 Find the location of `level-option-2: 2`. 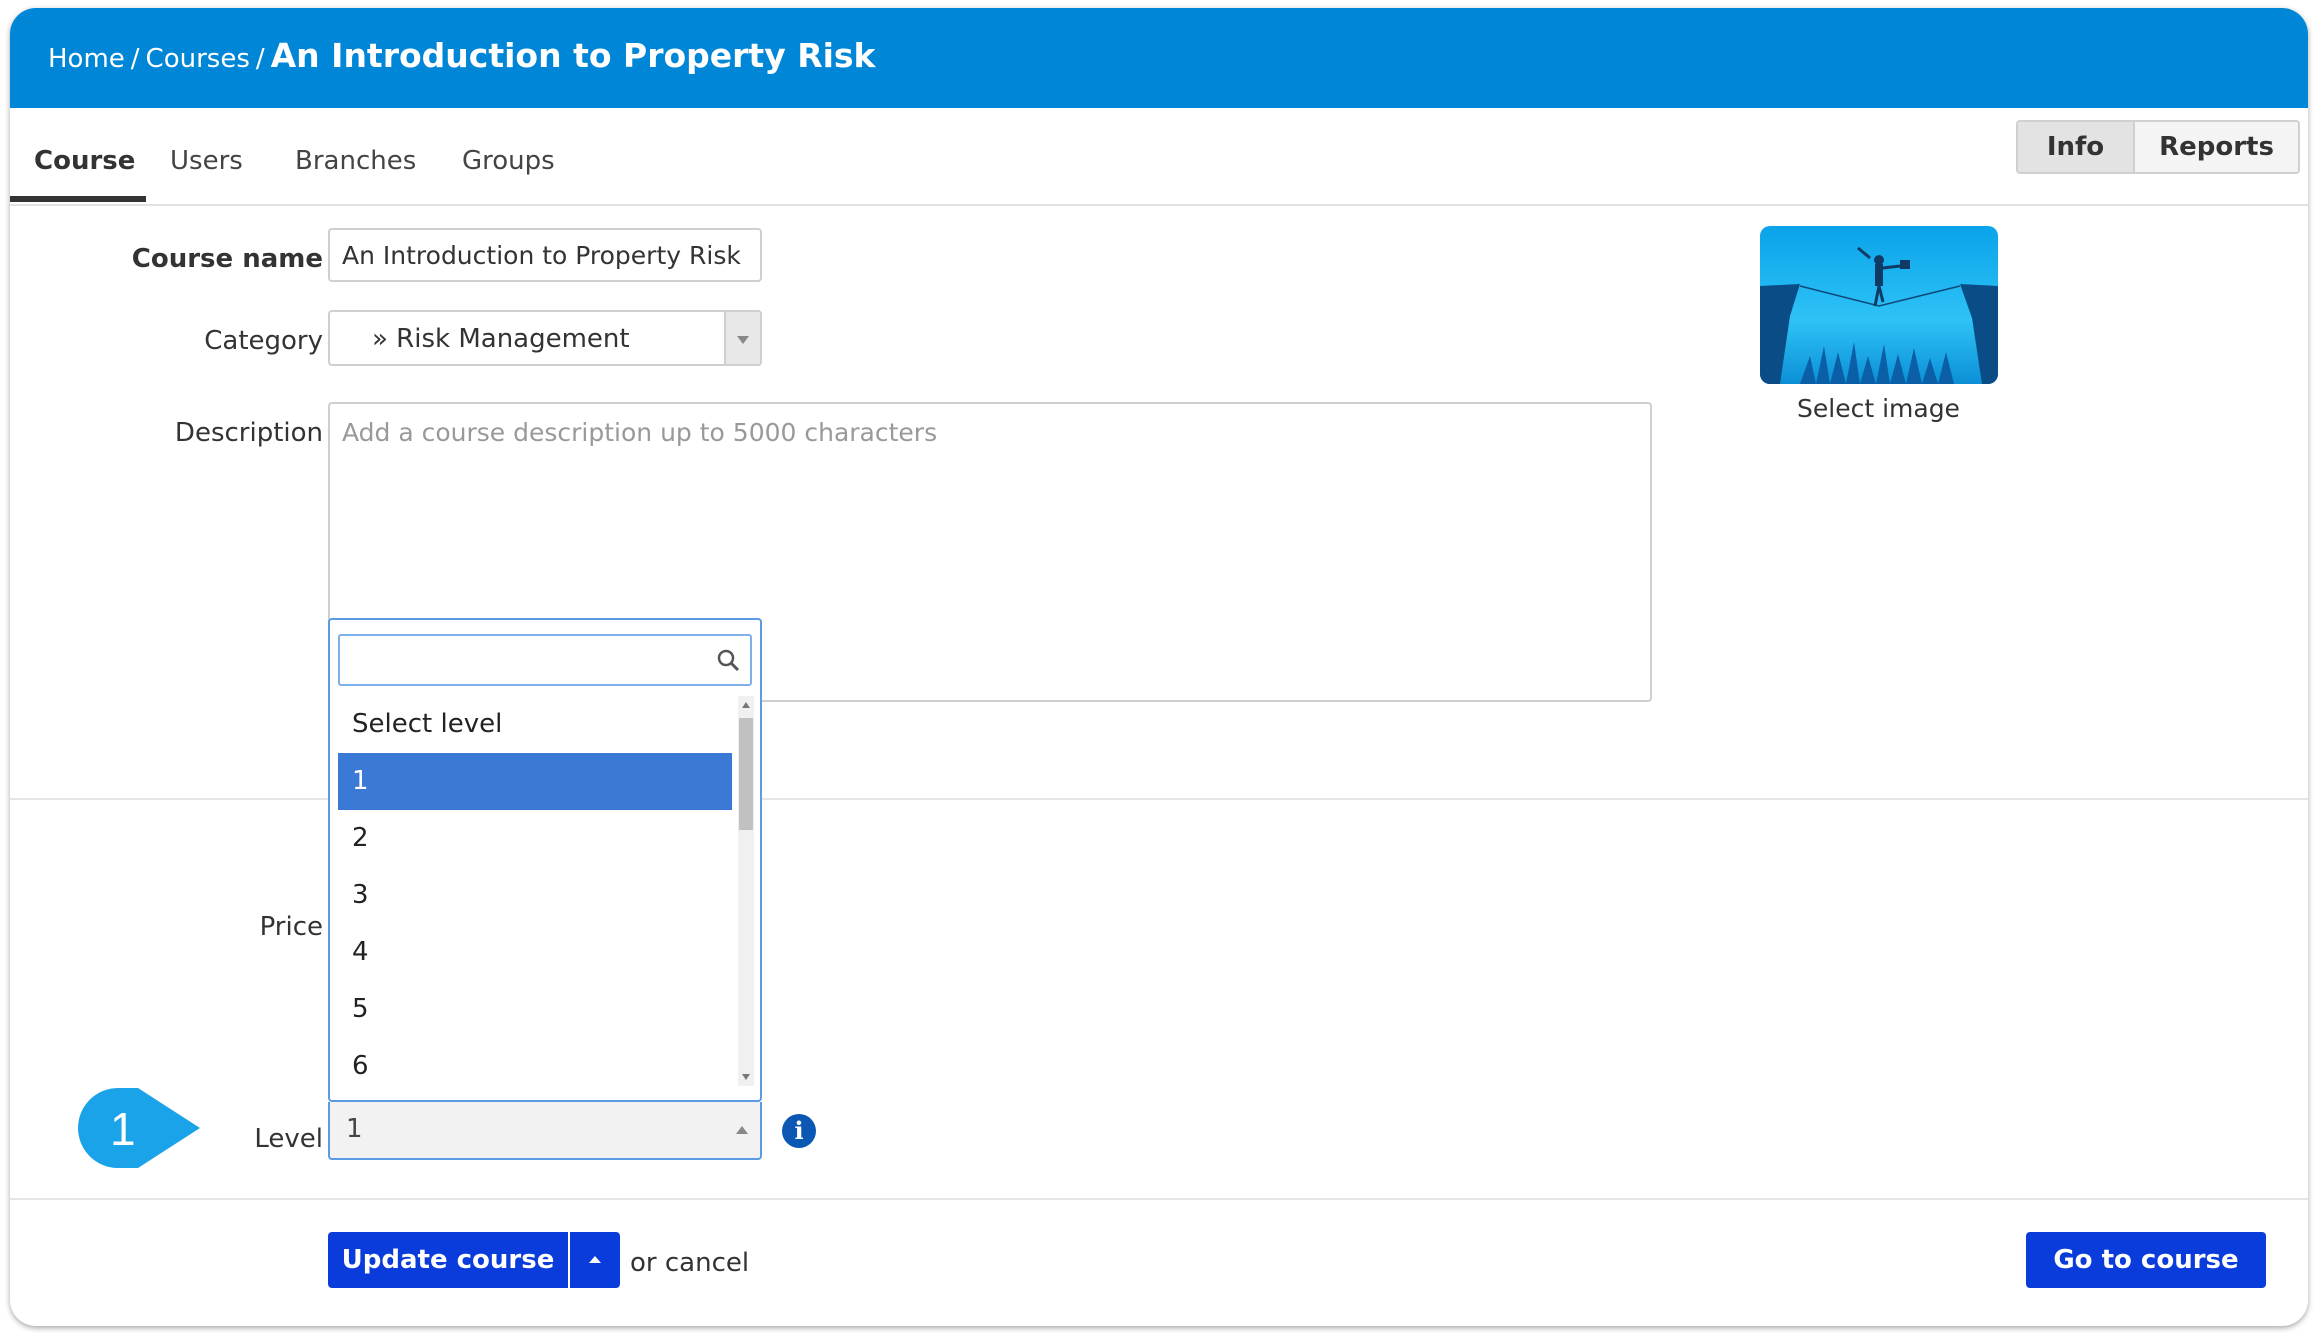

level-option-2: 2 is located at coordinates (535, 838).